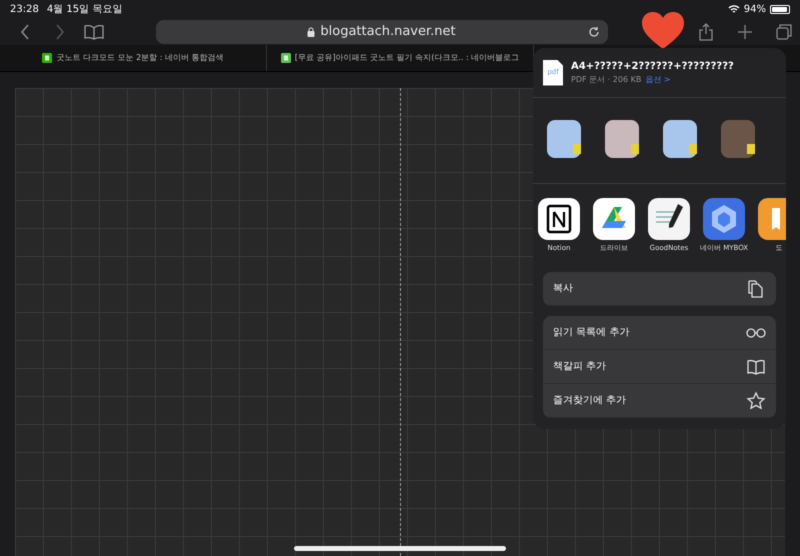 The width and height of the screenshot is (800, 556). Describe the element at coordinates (755, 9) in the screenshot. I see `battery-percent: 94%` at that location.